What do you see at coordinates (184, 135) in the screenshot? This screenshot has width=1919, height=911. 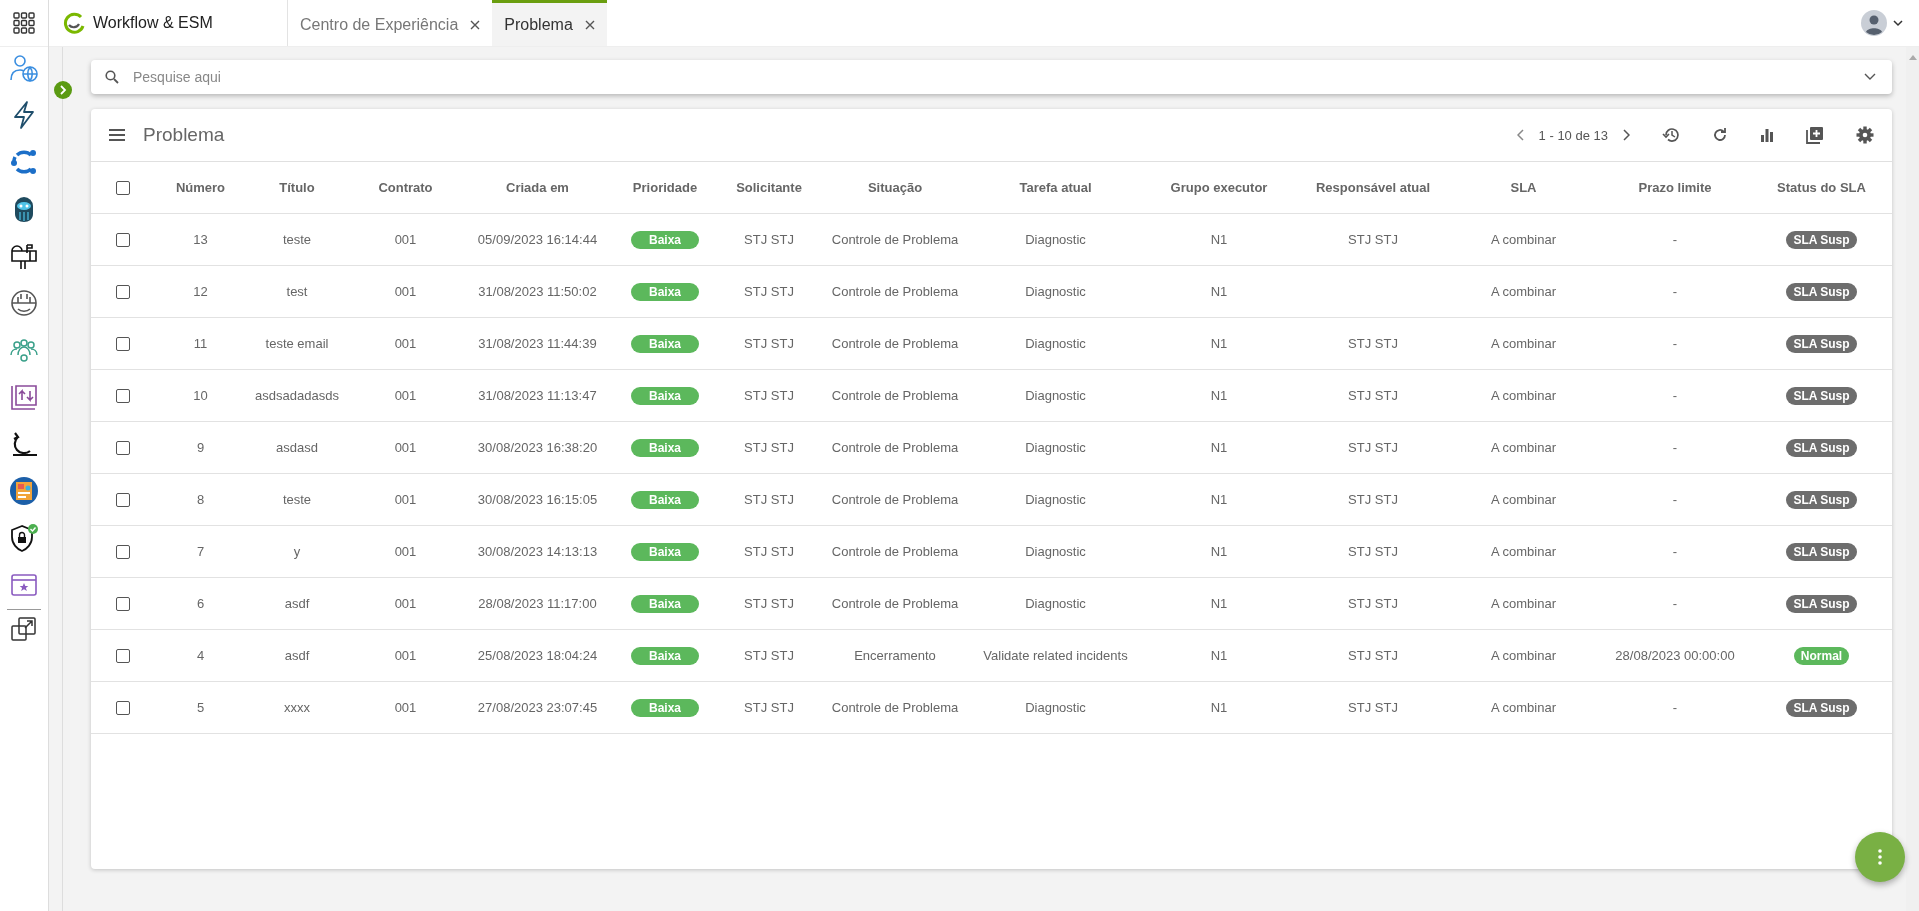 I see `panel-title: Problema` at bounding box center [184, 135].